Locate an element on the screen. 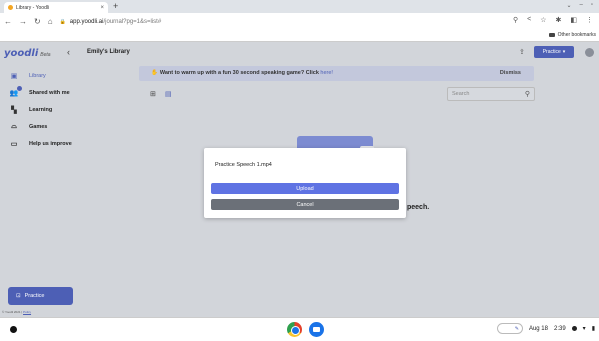 The image size is (599, 341). sidebar-item-library: ▣ Library is located at coordinates (28, 76).